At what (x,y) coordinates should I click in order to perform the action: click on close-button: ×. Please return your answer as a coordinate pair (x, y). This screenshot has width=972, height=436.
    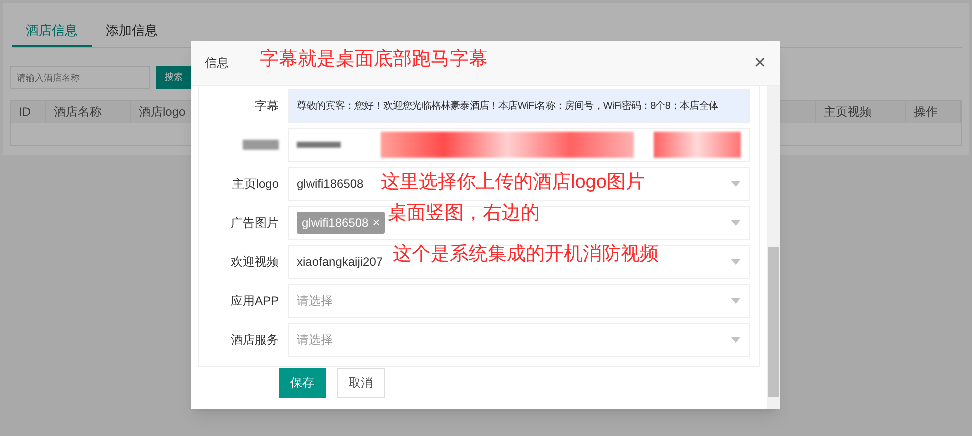
    Looking at the image, I should click on (760, 63).